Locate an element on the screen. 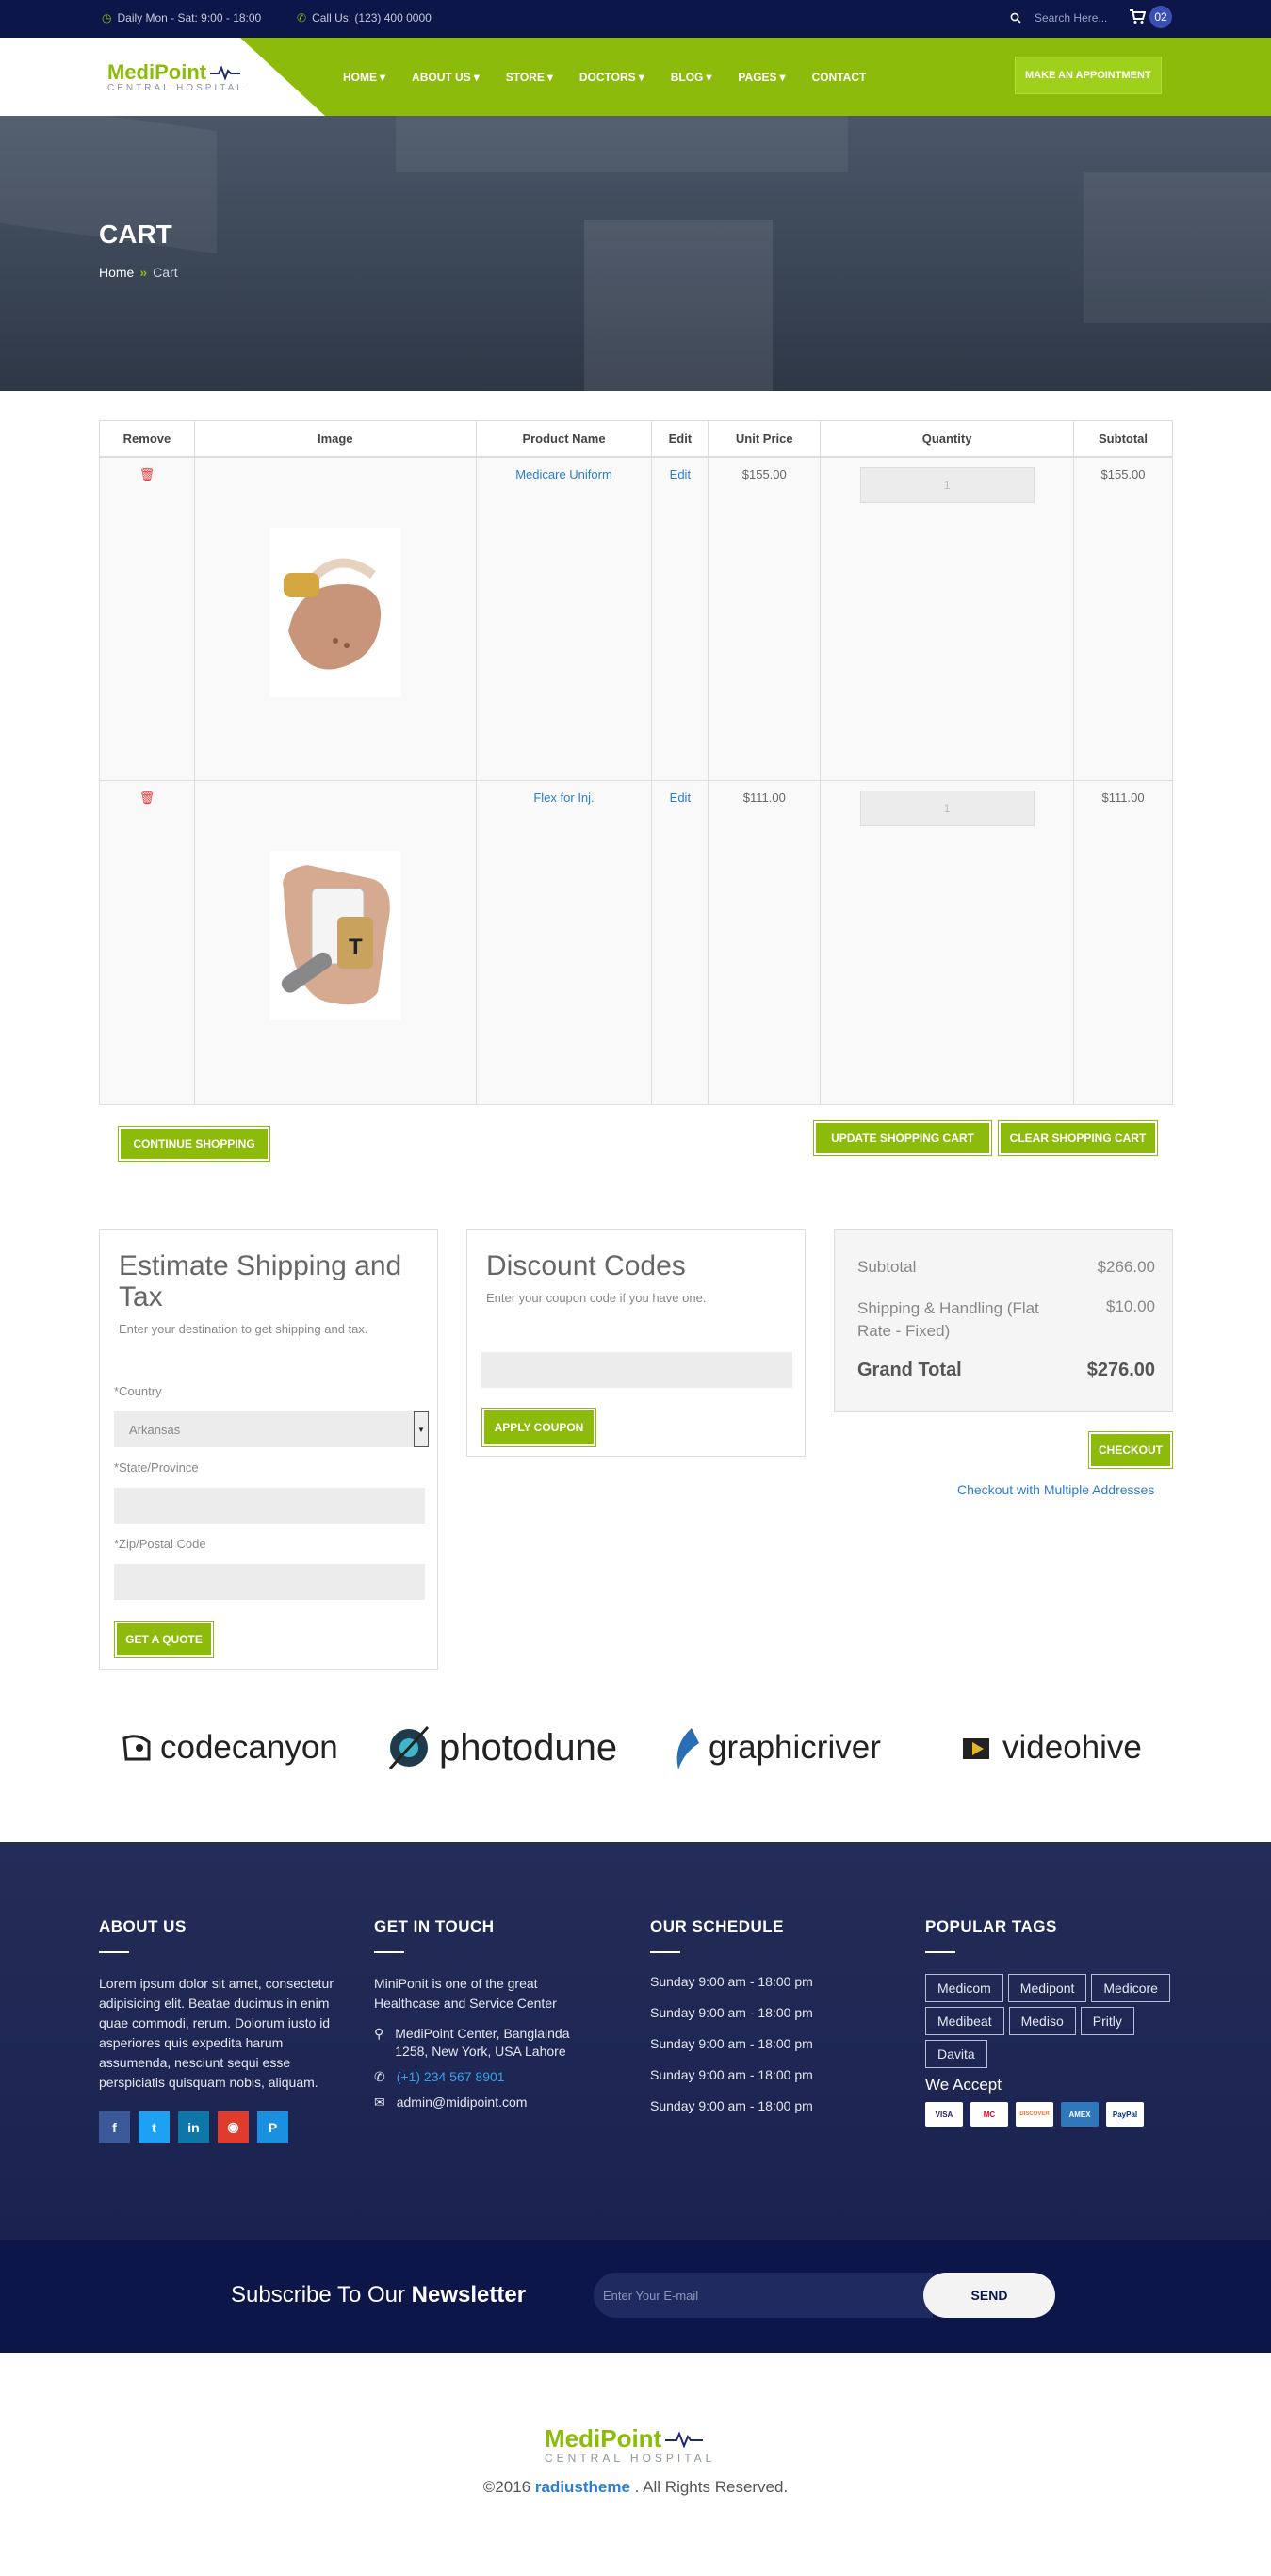 Image resolution: width=1271 pixels, height=2576 pixels. product-link: Medicare Uniform is located at coordinates (563, 474).